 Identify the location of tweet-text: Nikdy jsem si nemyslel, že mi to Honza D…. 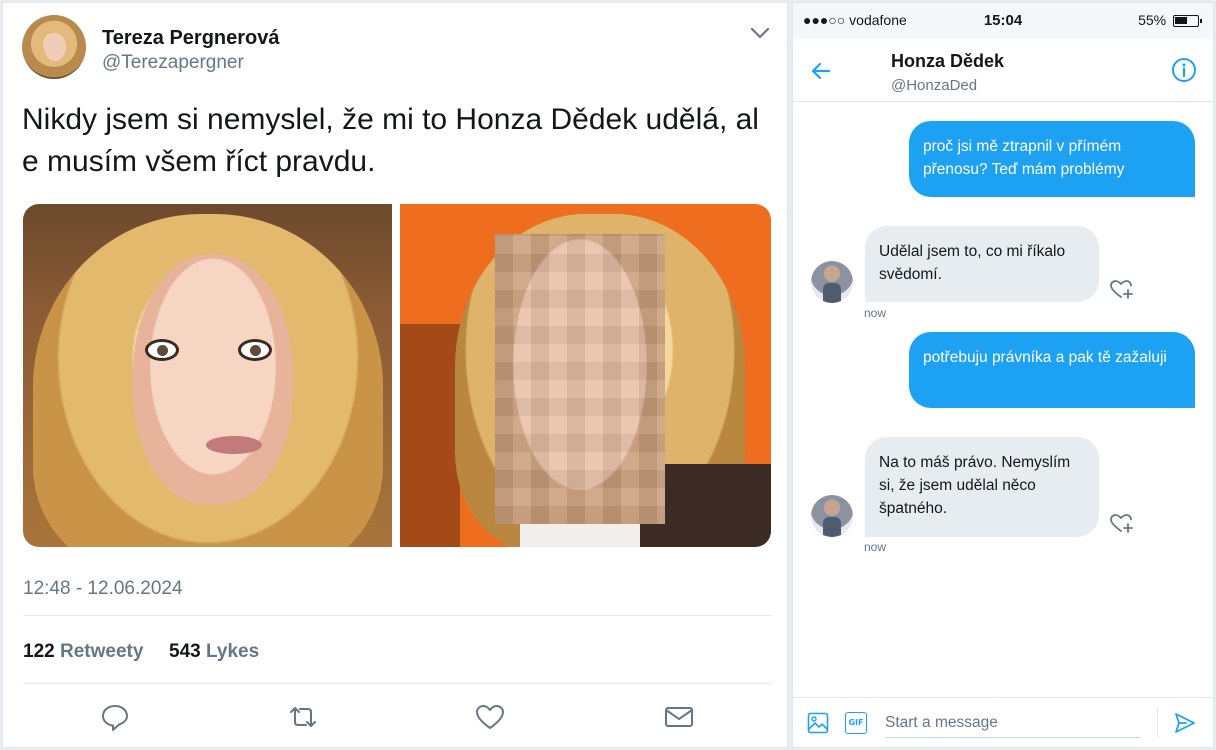
(390, 140).